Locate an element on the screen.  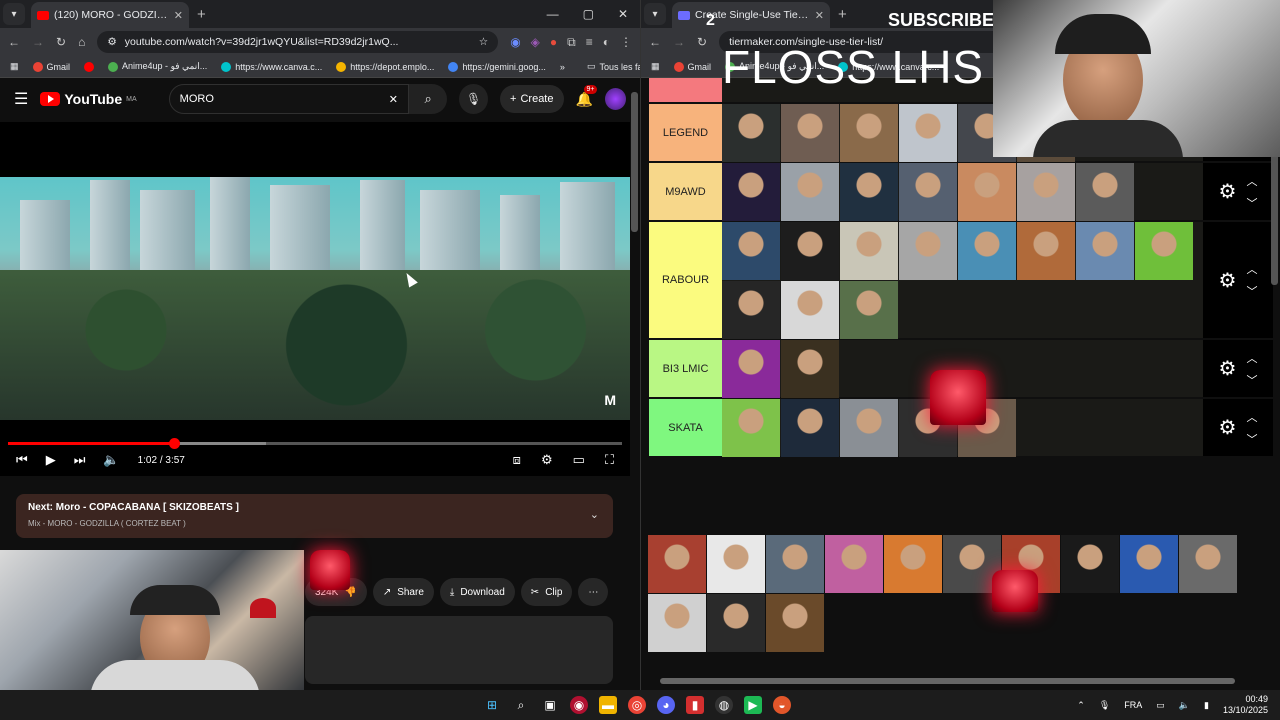
obs-icon: ◍ is located at coordinates (724, 705).